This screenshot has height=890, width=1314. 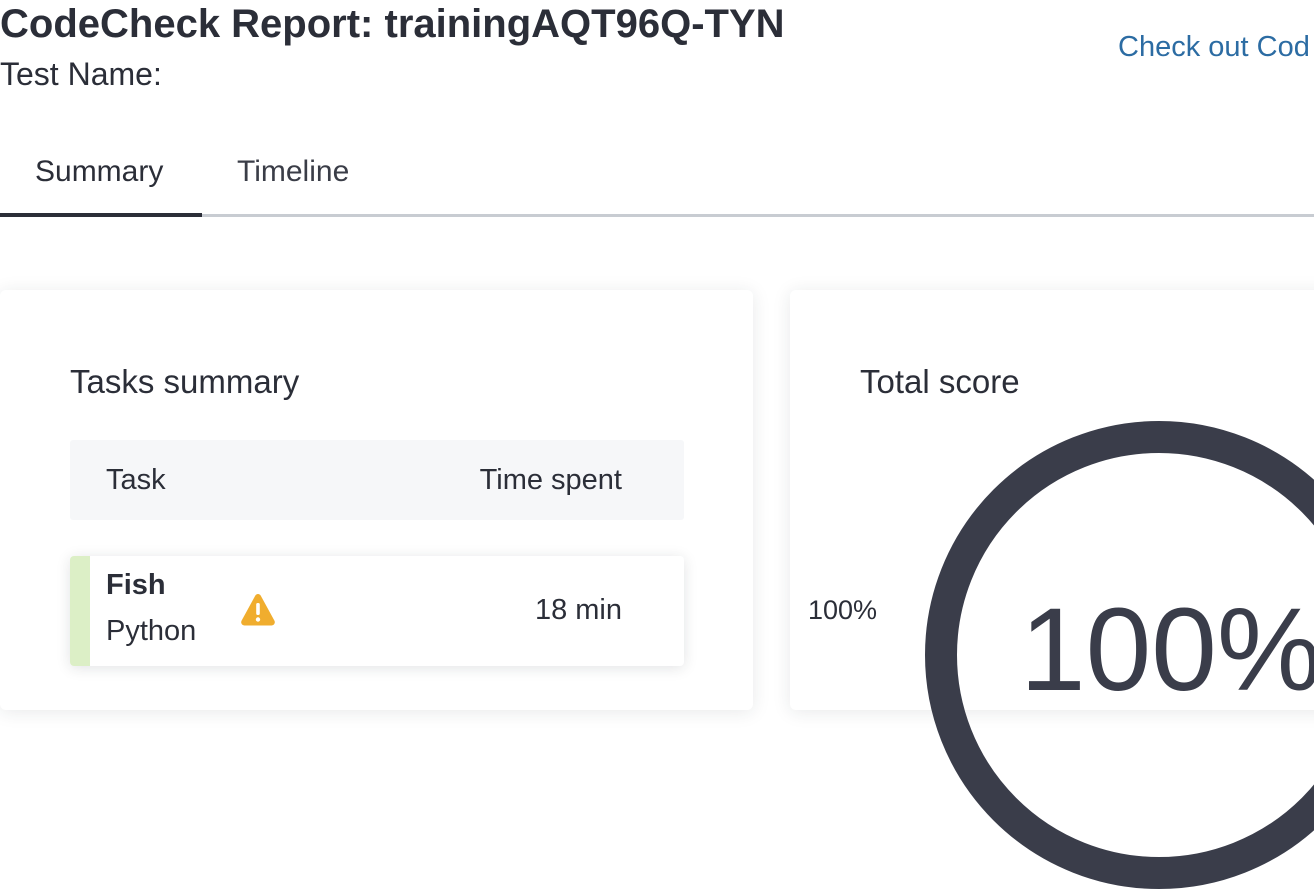 What do you see at coordinates (377, 611) in the screenshot?
I see `table-row: Fish Python 18 min` at bounding box center [377, 611].